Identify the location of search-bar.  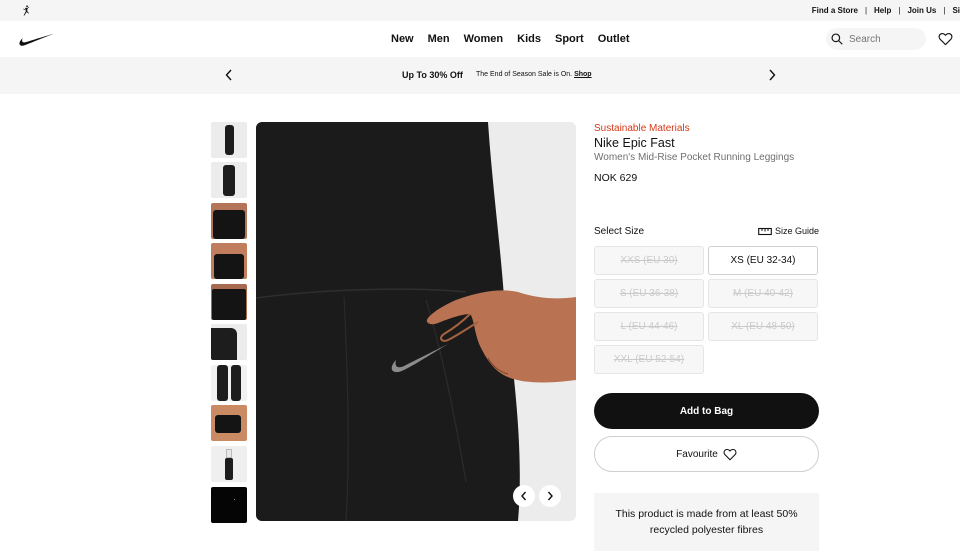
(876, 39).